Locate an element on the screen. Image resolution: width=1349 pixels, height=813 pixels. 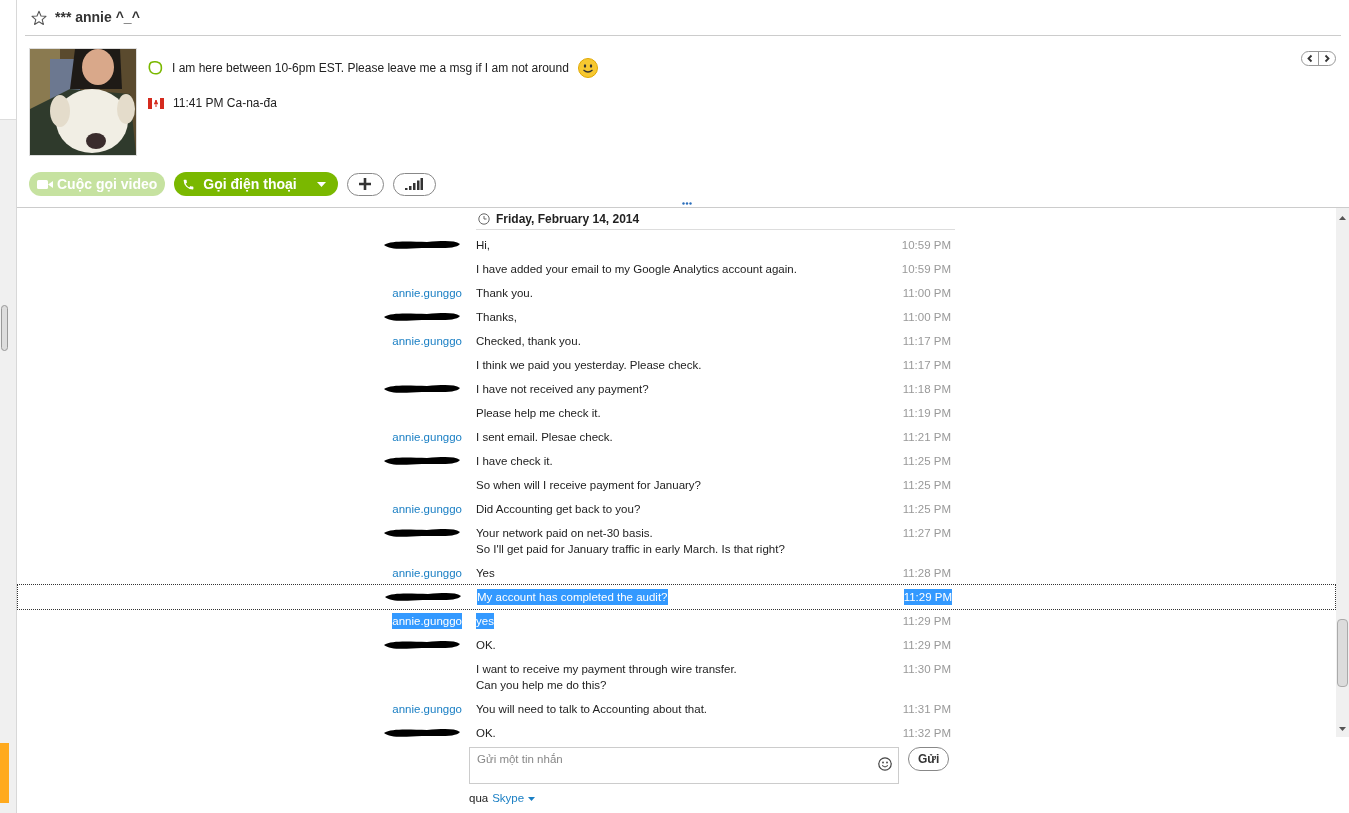
video-camera-icon is located at coordinates (45, 184).